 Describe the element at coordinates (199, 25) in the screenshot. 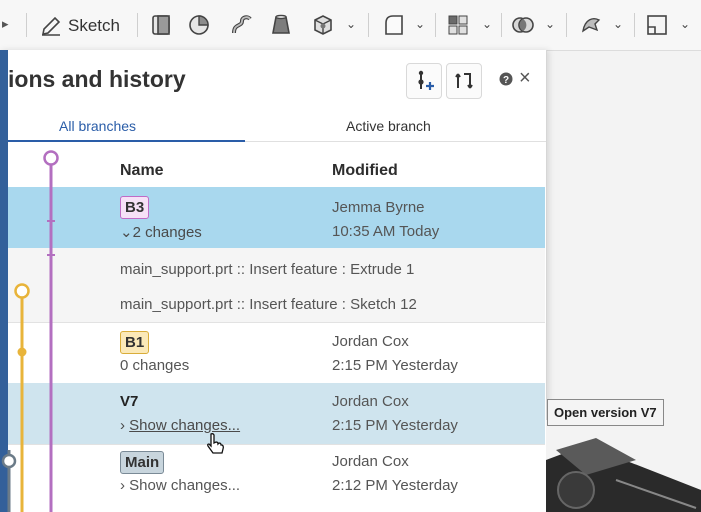

I see `revolve-icon` at that location.